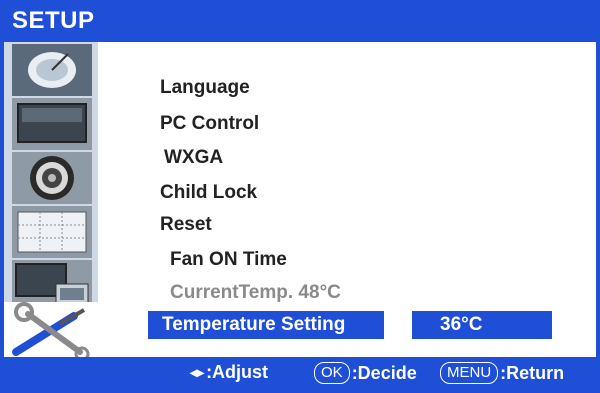 Image resolution: width=600 pixels, height=393 pixels. I want to click on ok-key-icon: OK, so click(332, 373).